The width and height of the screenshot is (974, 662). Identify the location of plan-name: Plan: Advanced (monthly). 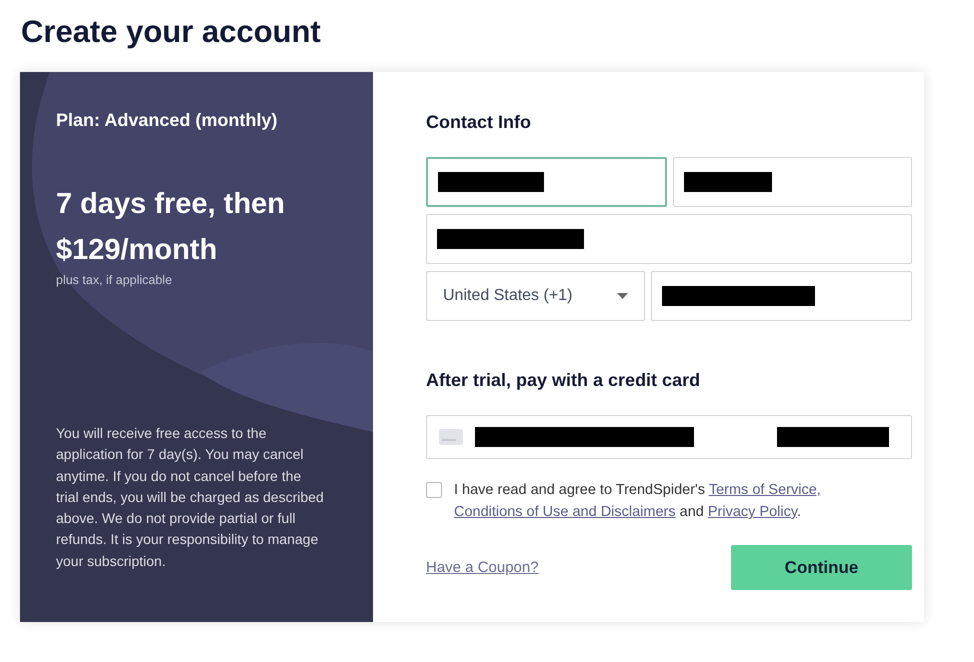
(167, 120).